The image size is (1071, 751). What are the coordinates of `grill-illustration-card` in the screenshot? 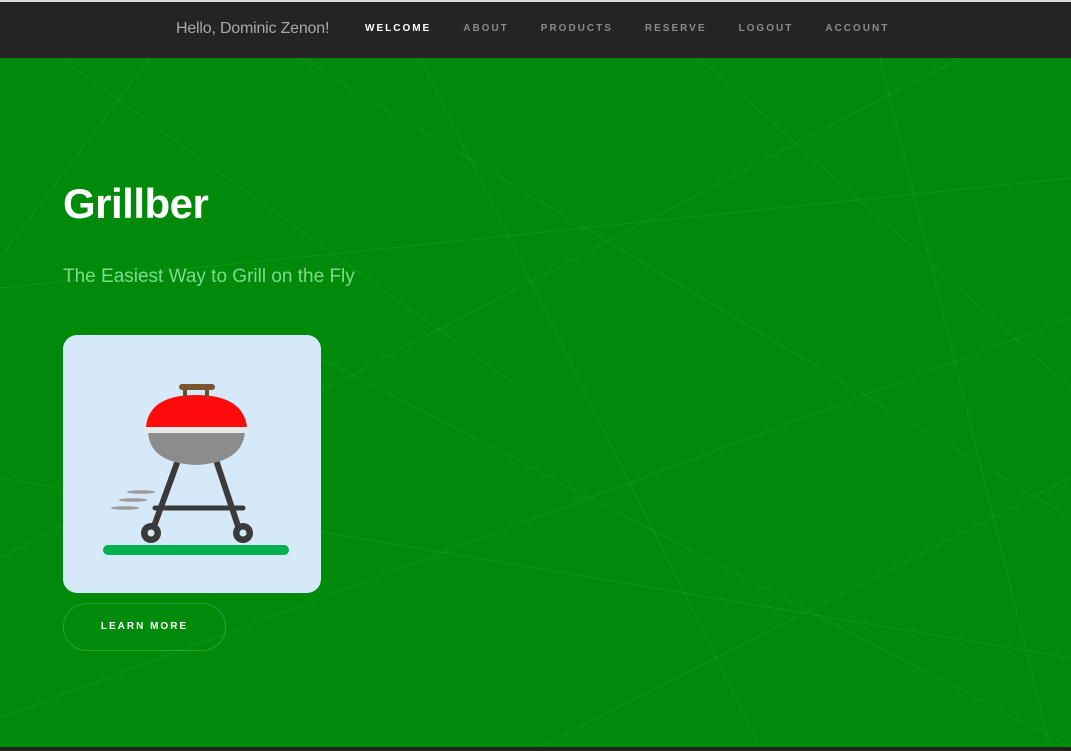 It's located at (192, 464).